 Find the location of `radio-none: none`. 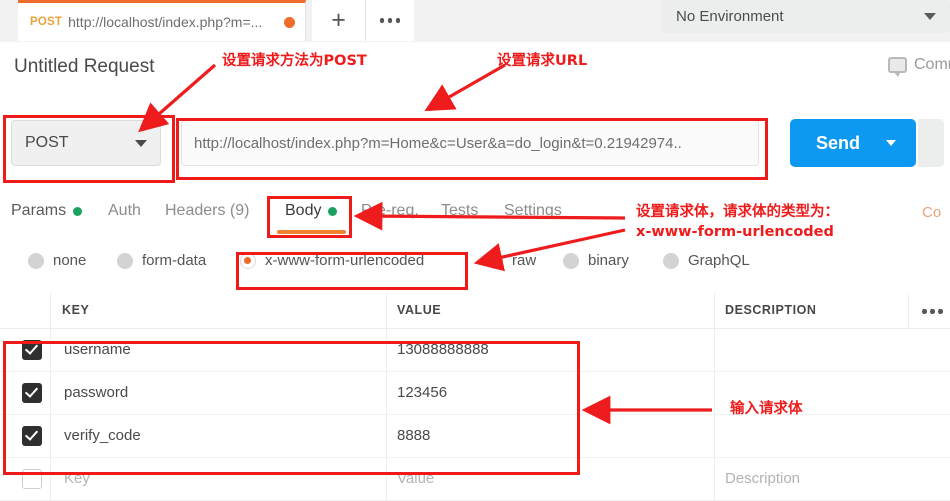

radio-none: none is located at coordinates (57, 260).